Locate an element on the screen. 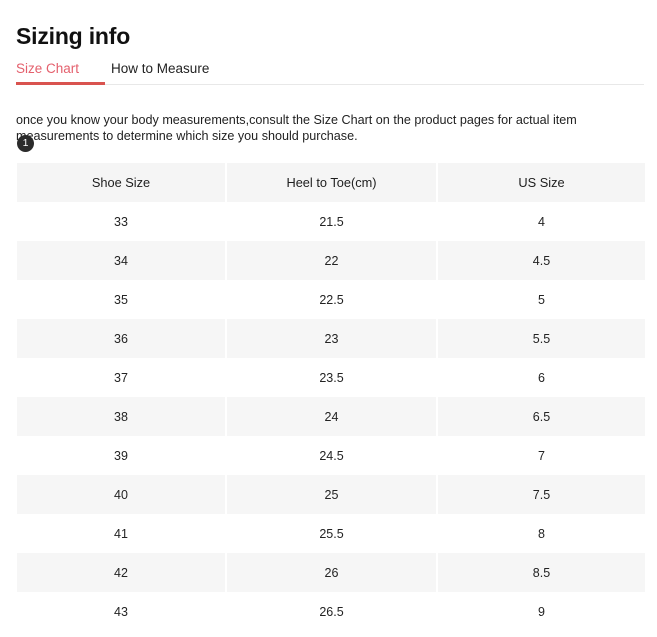 This screenshot has height=637, width=657. table-row: 36 23 5.5 is located at coordinates (331, 338).